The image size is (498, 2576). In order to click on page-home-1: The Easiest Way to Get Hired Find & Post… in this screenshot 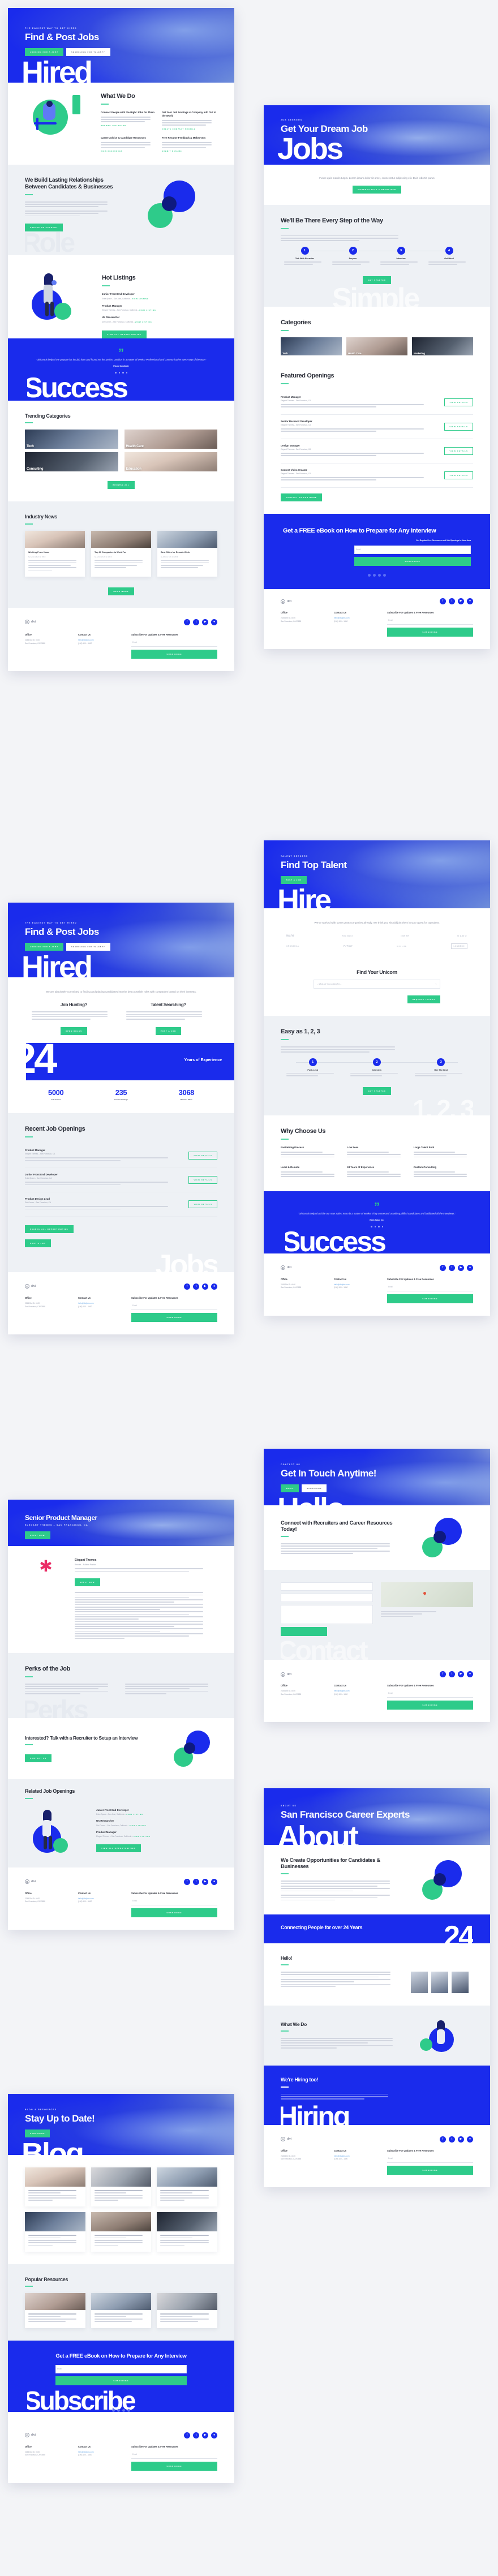, I will do `click(121, 339)`.